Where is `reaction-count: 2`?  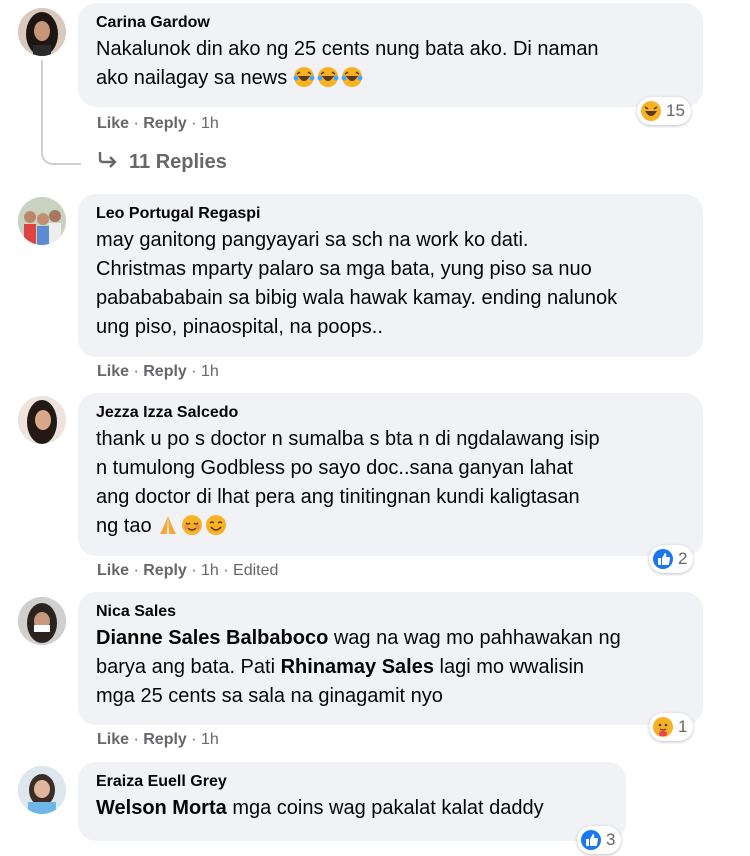
reaction-count: 2 is located at coordinates (671, 559).